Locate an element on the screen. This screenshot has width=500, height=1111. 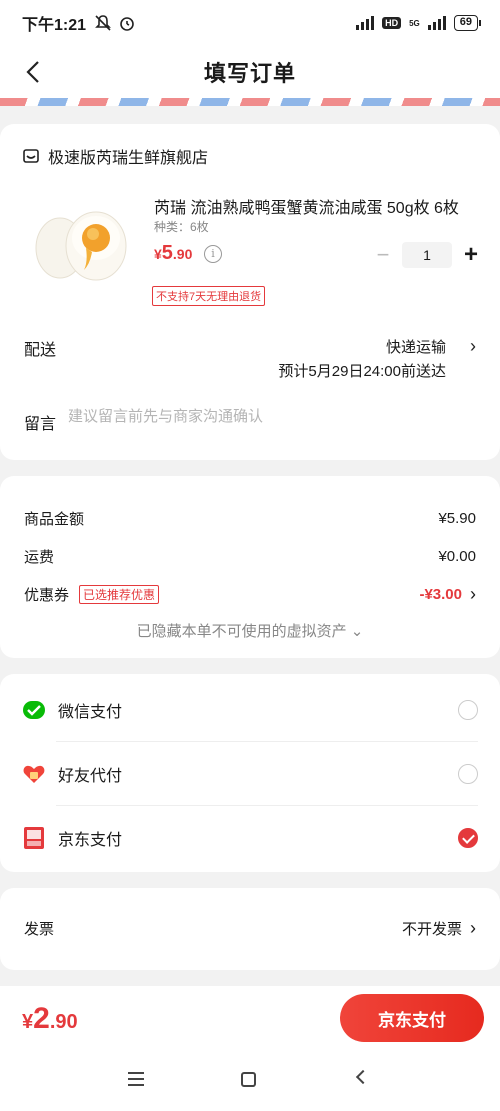
payment-label: 京东支付 is located at coordinates (90, 840).